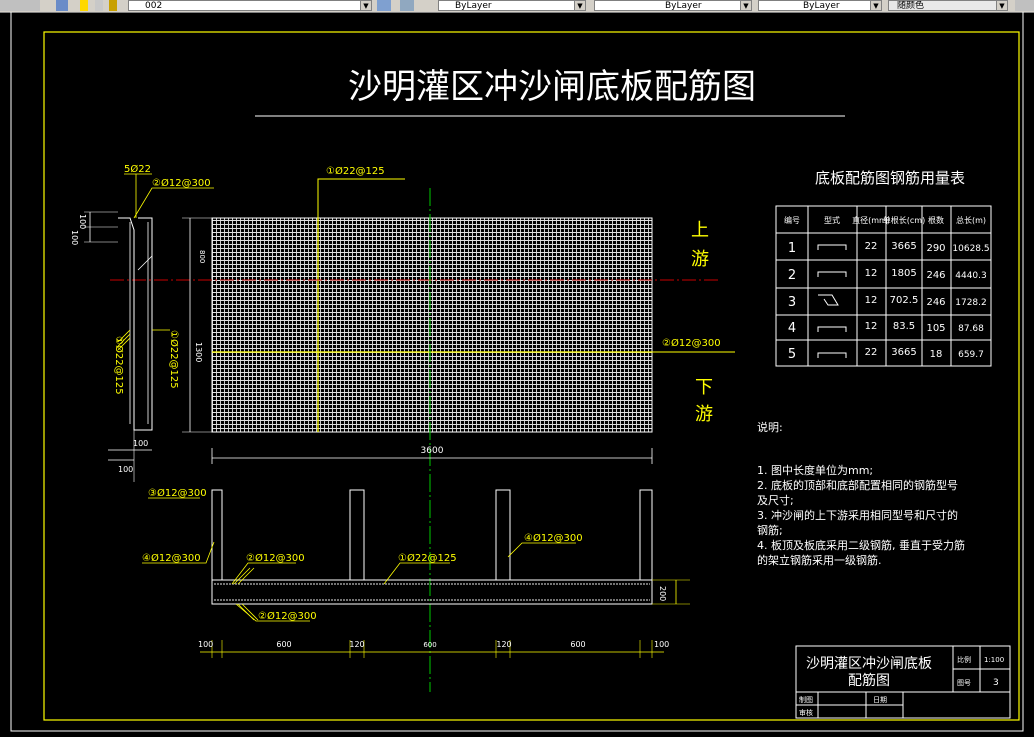  Describe the element at coordinates (994, 660) in the screenshot. I see `scale-value: 1:100` at that location.